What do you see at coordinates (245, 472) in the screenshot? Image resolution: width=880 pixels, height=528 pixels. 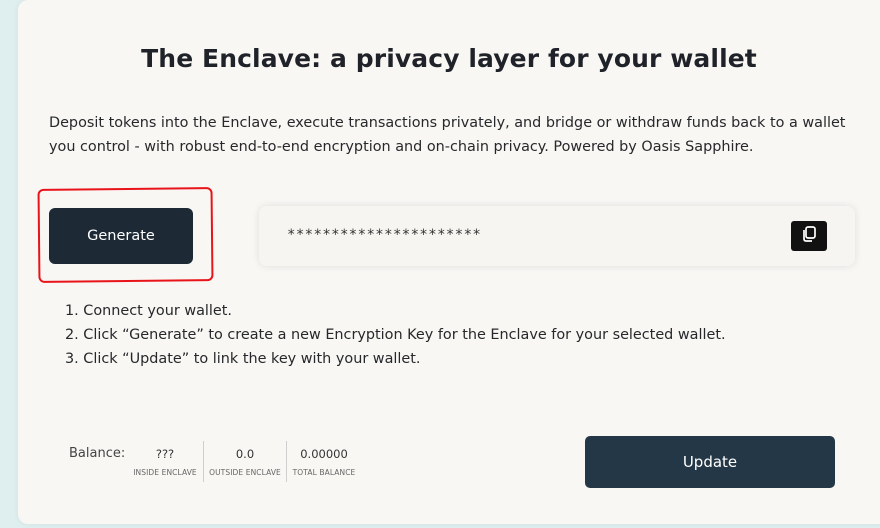 I see `balance-outside-caption: OUTSIDE ENCLAVE` at bounding box center [245, 472].